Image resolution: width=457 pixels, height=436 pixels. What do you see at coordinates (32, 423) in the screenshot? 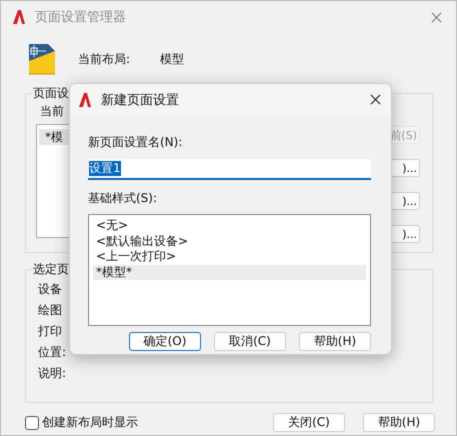
I see `checkbox` at bounding box center [32, 423].